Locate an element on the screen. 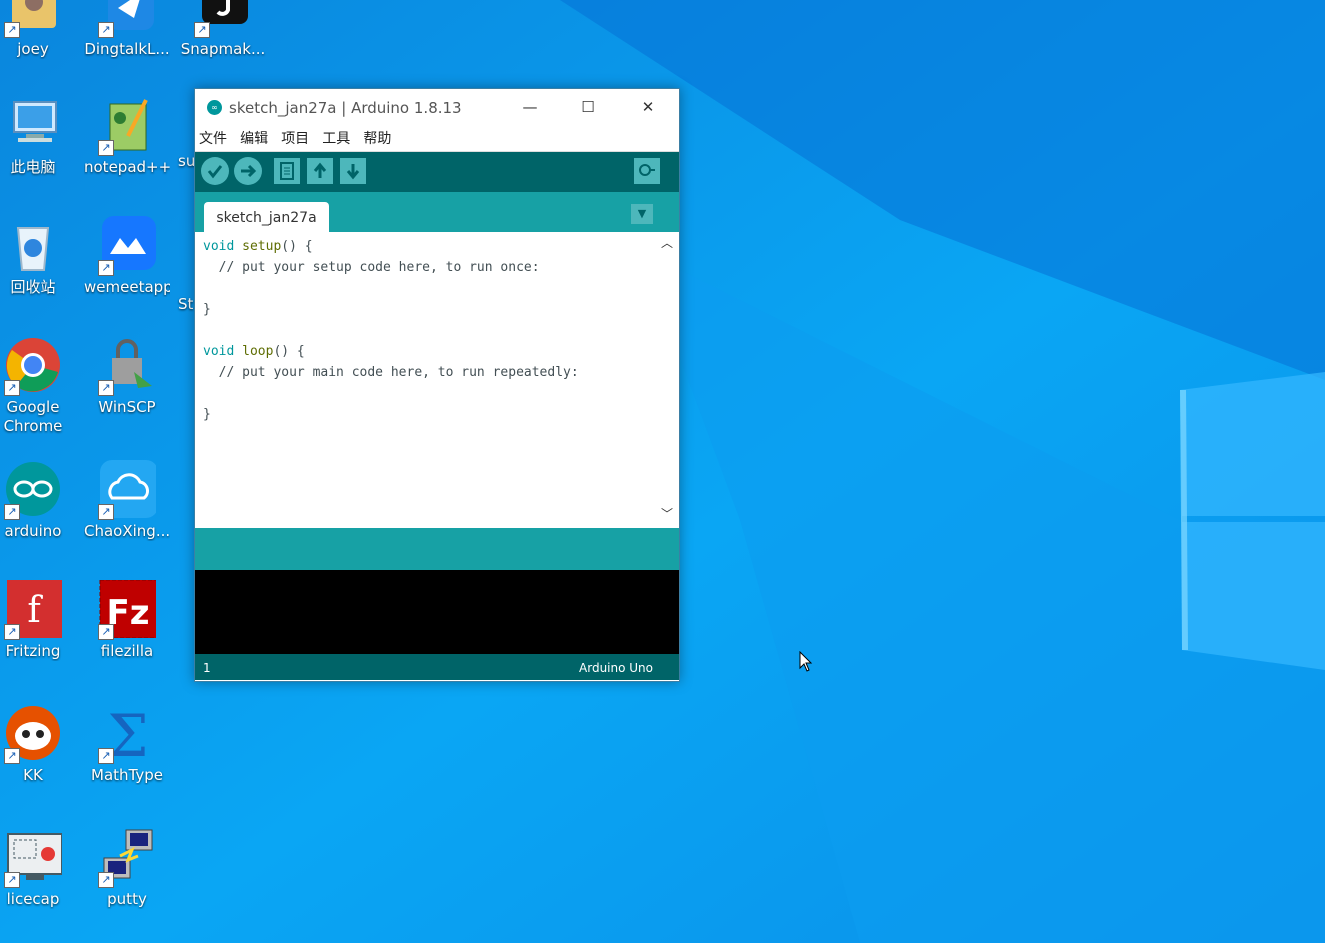 This screenshot has width=1325, height=943. arrow-right-icon is located at coordinates (249, 171).